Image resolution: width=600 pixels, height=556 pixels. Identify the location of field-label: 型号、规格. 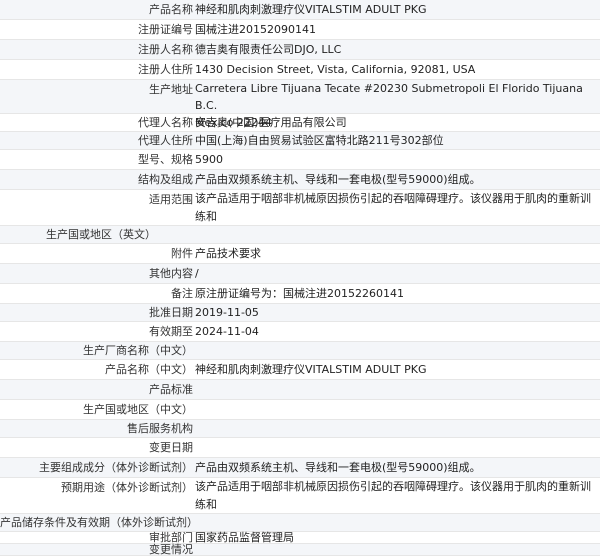
(165, 159).